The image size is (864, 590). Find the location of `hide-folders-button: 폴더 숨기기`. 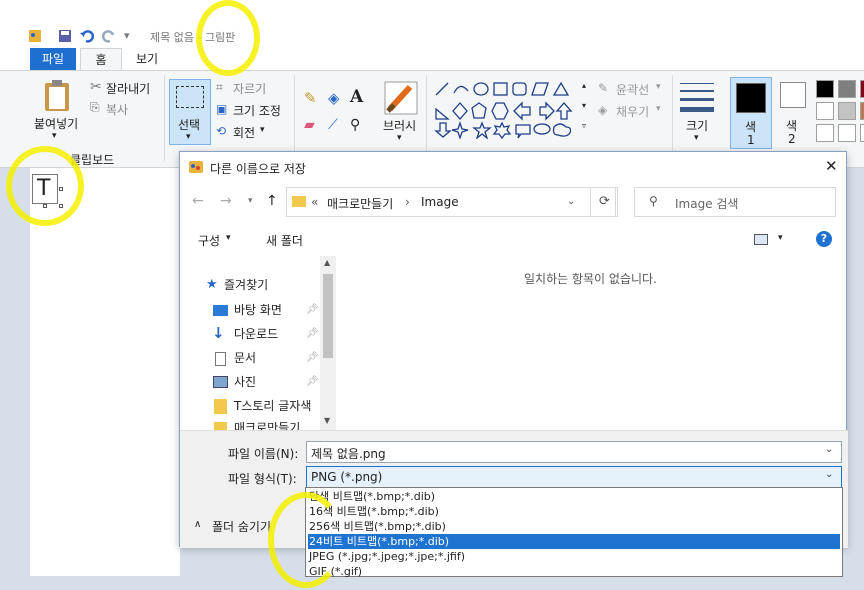

hide-folders-button: 폴더 숨기기 is located at coordinates (241, 526).